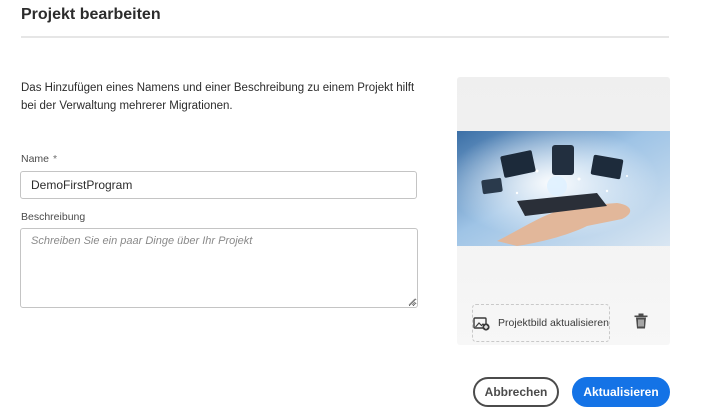 This screenshot has width=704, height=409. Describe the element at coordinates (219, 268) in the screenshot. I see `description-textarea` at that location.